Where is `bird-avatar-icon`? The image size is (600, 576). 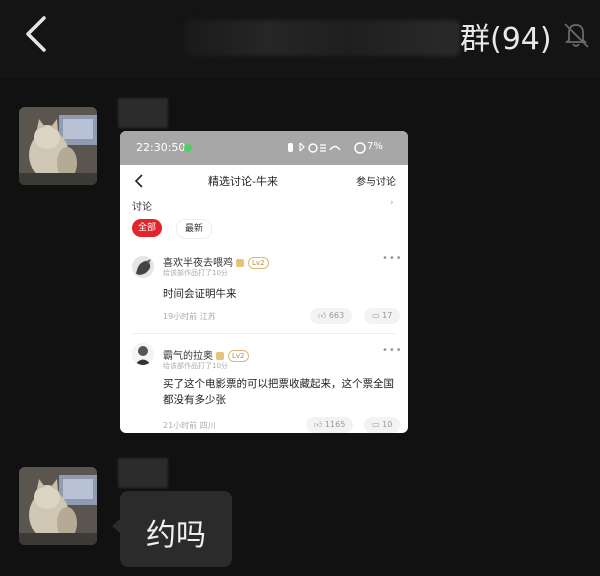 bird-avatar-icon is located at coordinates (143, 267).